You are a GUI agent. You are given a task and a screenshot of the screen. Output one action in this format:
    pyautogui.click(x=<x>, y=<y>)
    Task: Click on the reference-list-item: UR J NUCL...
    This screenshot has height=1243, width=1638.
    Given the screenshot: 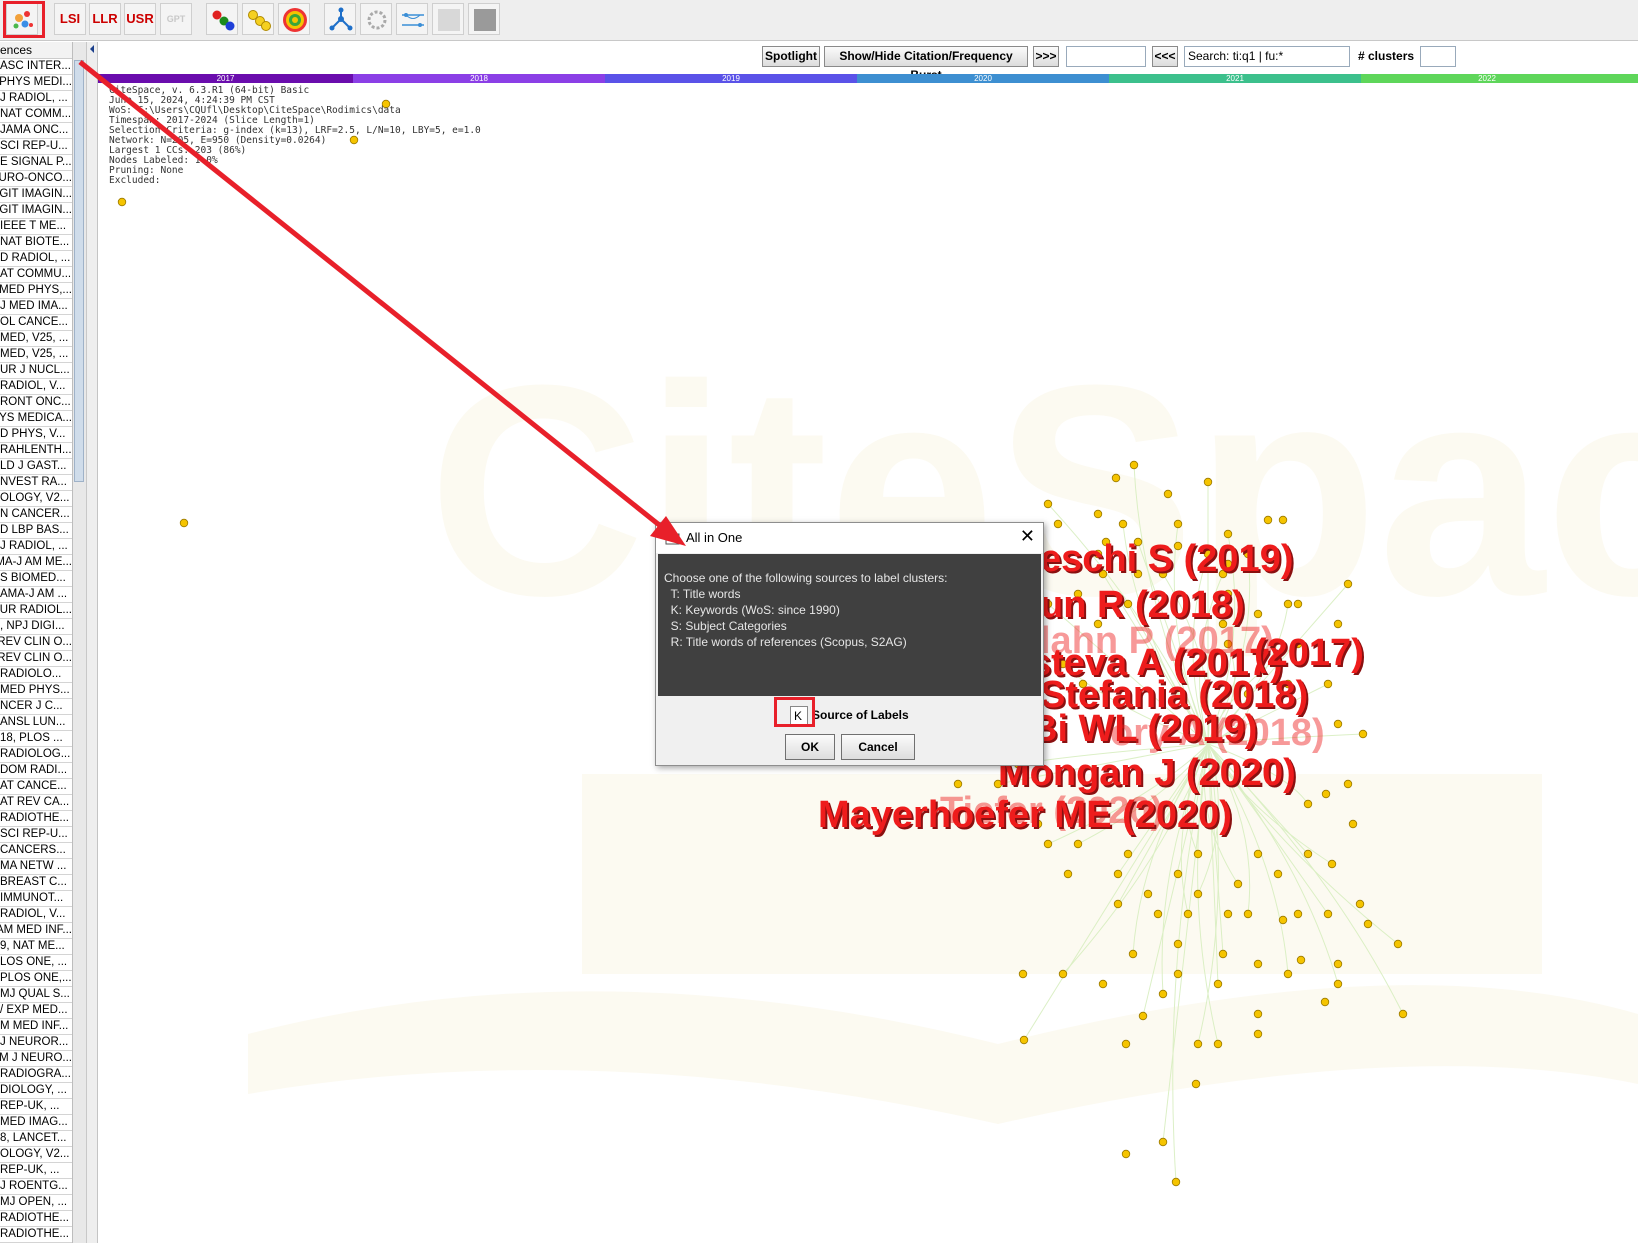 What is the action you would take?
    pyautogui.click(x=36, y=371)
    